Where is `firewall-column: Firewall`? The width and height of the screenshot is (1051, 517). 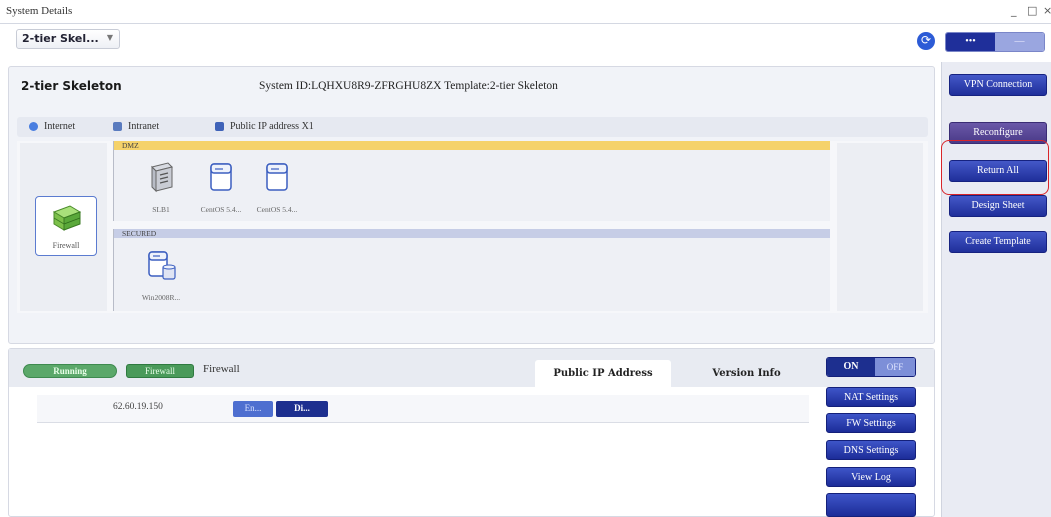 firewall-column: Firewall is located at coordinates (63, 227).